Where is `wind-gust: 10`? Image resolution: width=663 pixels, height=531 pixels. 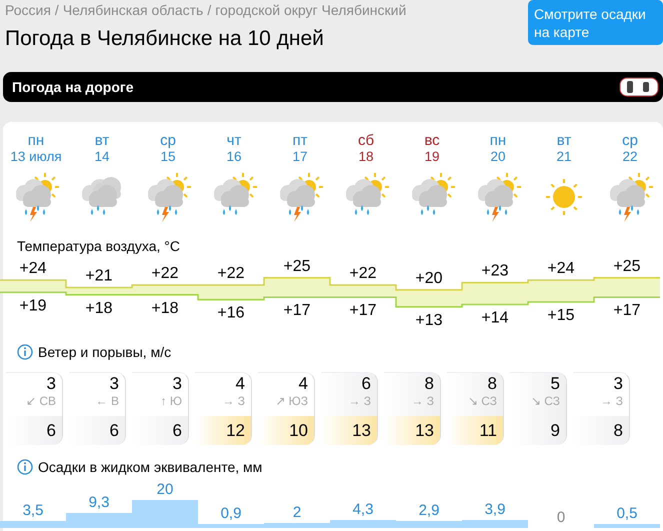 wind-gust: 10 is located at coordinates (286, 430).